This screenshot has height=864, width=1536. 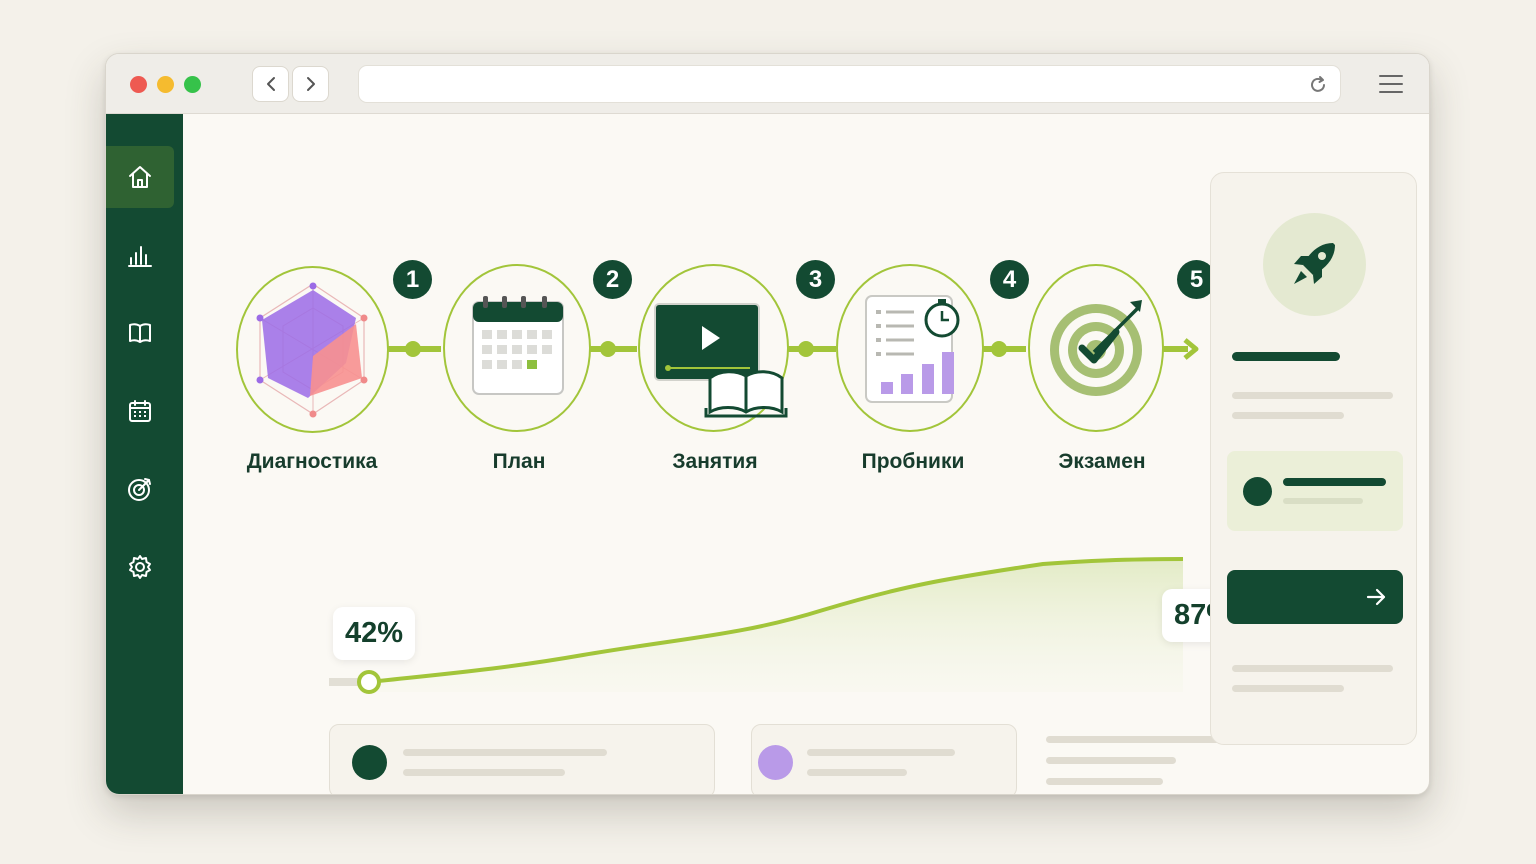 I want to click on video-lesson-book-icon, so click(x=721, y=360).